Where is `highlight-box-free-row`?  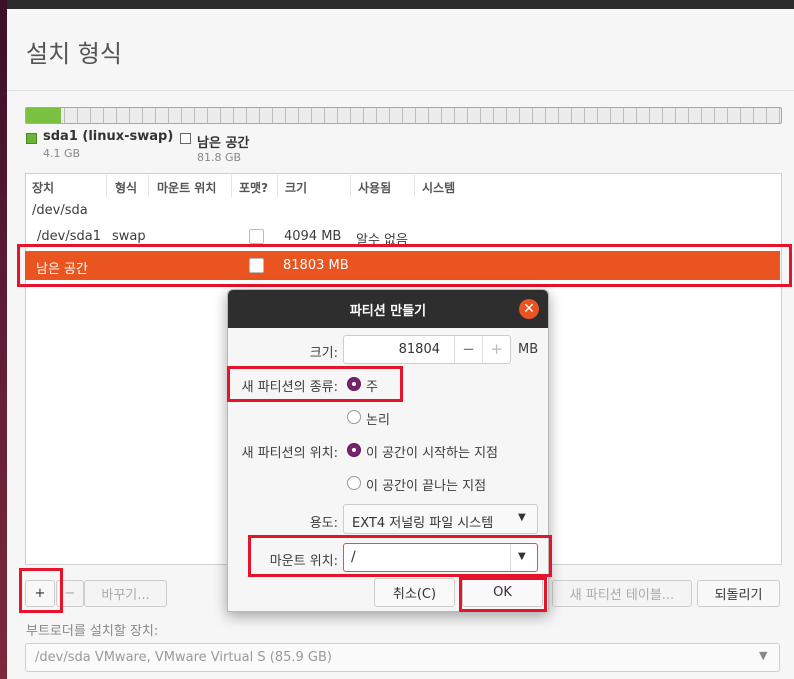
highlight-box-free-row is located at coordinates (404, 265).